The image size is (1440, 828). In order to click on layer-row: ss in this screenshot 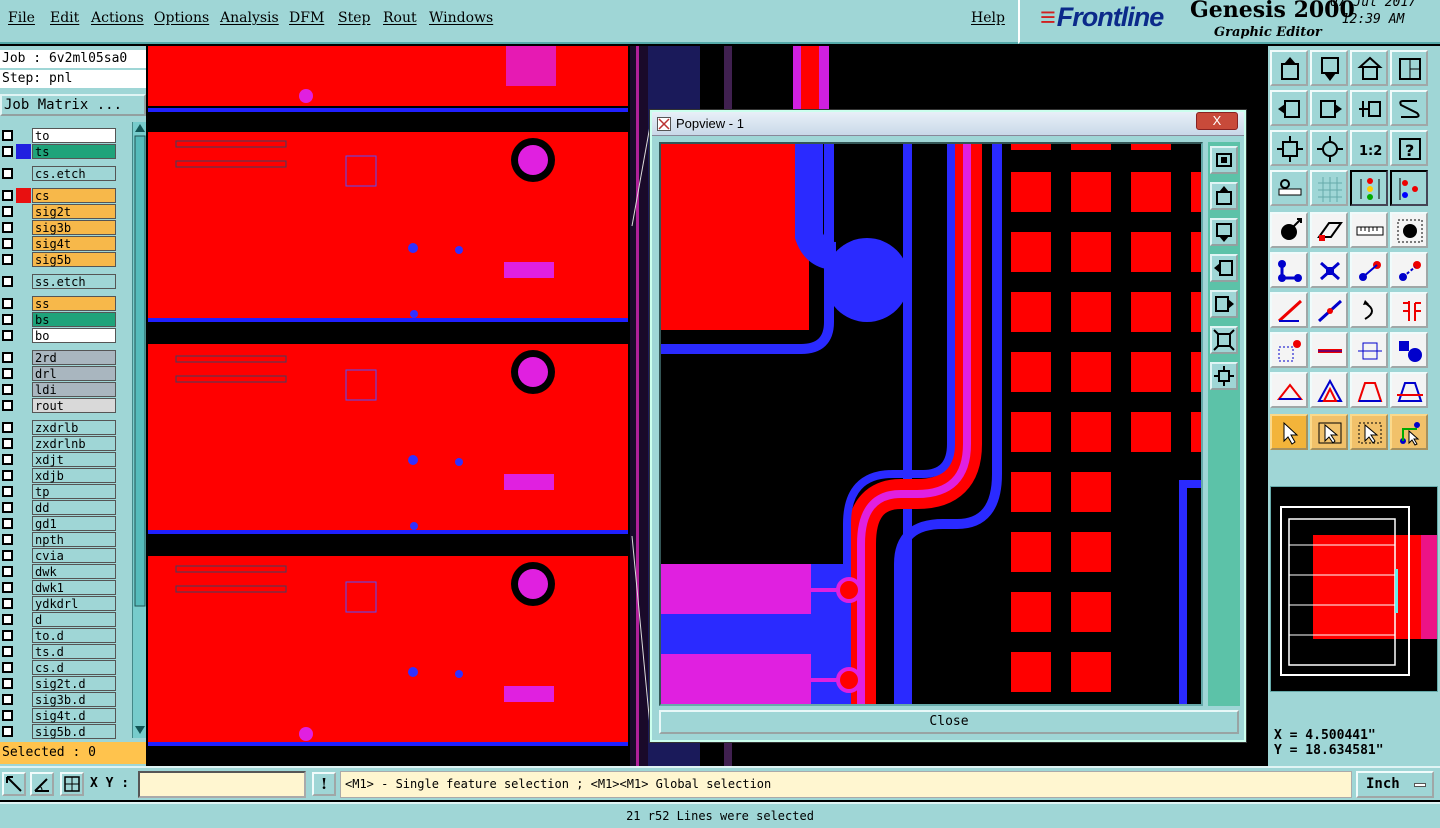, I will do `click(59, 303)`.